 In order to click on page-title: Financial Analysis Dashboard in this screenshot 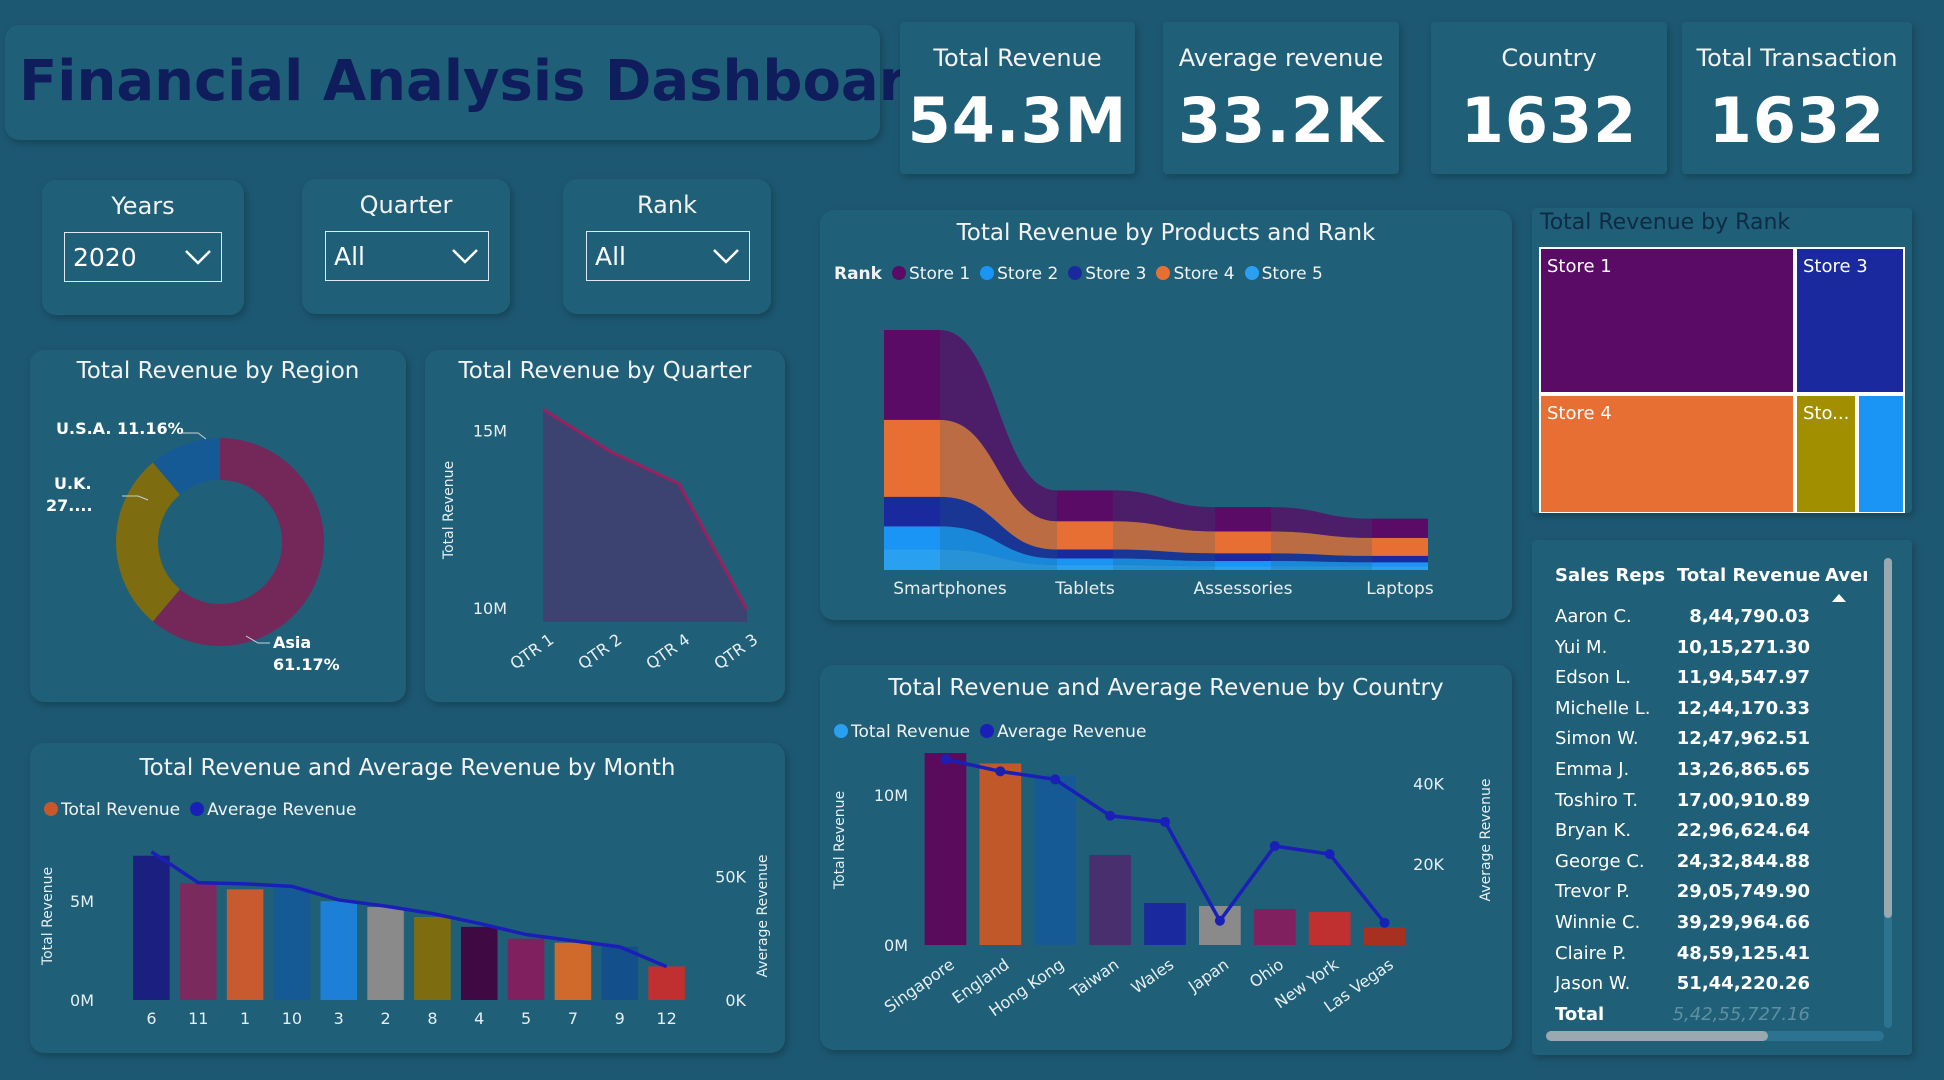, I will do `click(483, 81)`.